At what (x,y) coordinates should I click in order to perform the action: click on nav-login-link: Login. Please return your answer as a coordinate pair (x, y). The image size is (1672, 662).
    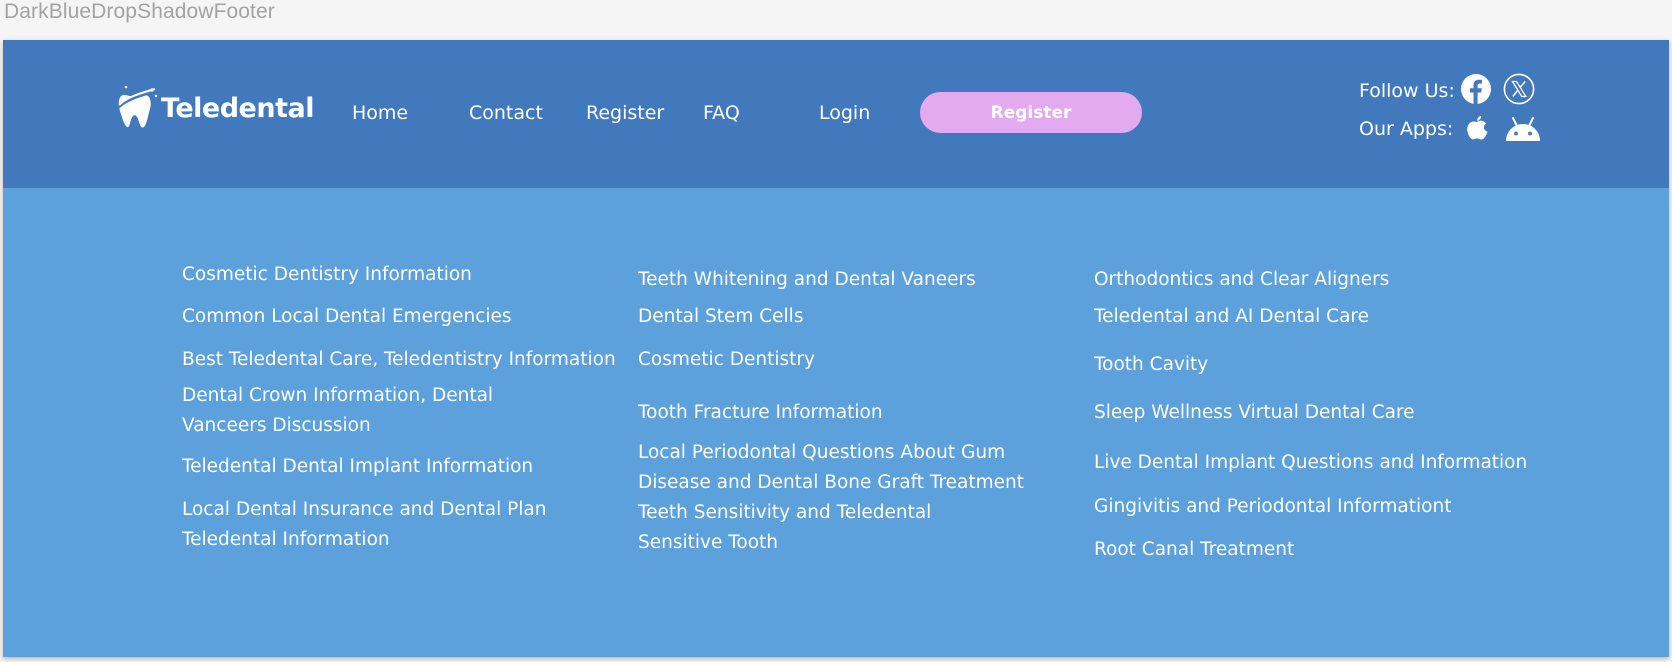
    Looking at the image, I should click on (844, 113).